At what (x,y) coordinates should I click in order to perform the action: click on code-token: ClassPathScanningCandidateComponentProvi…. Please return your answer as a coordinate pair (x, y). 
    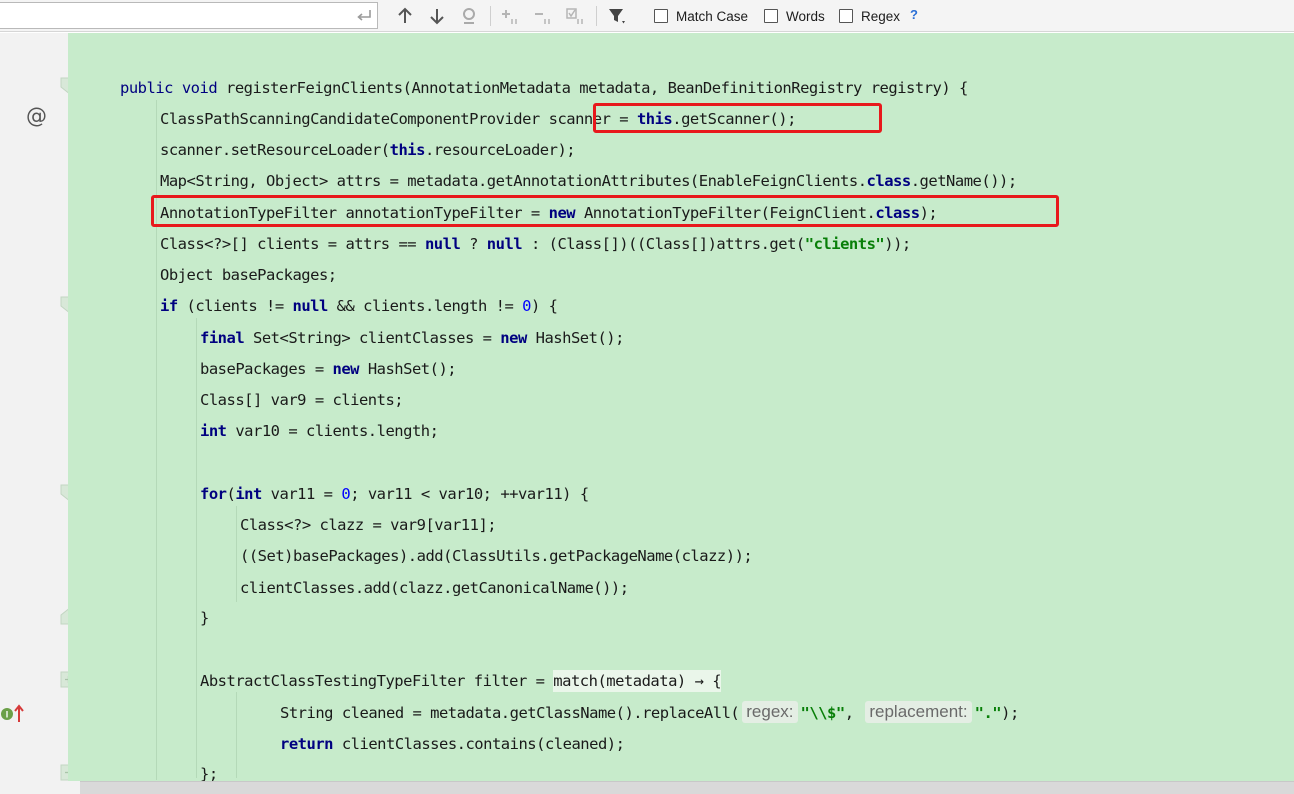
    Looking at the image, I should click on (354, 119).